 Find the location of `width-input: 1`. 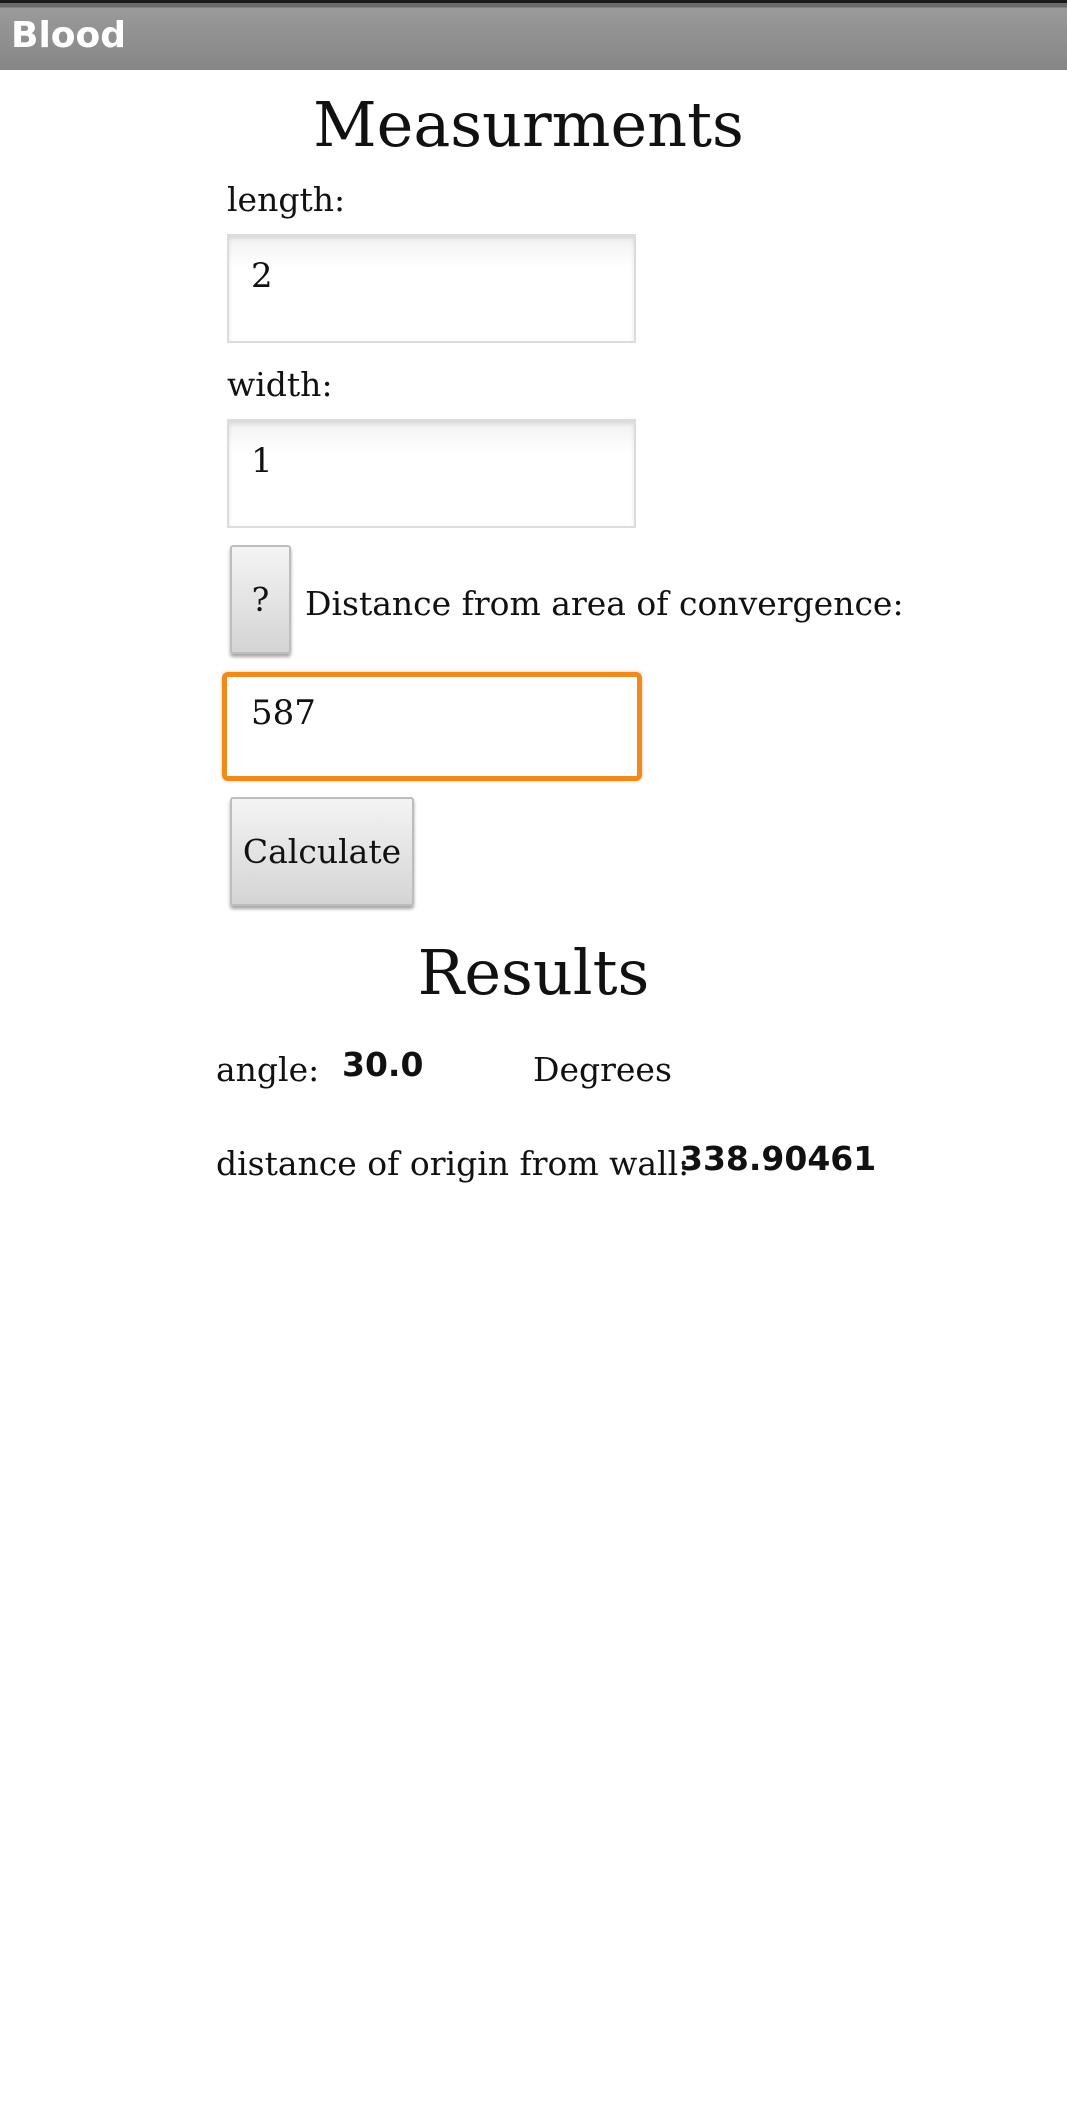

width-input: 1 is located at coordinates (431, 473).